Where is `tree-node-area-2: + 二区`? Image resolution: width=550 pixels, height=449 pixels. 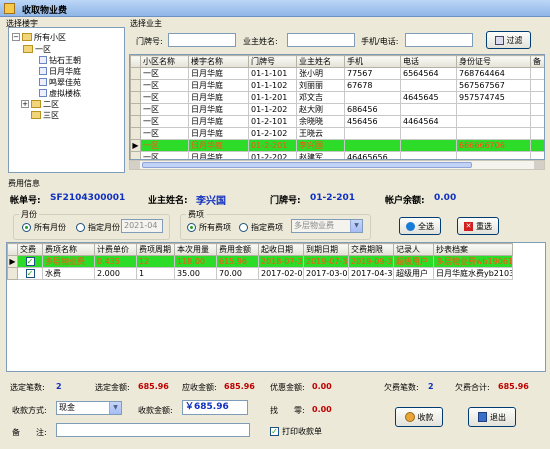 tree-node-area-2: + 二区 is located at coordinates (40, 104).